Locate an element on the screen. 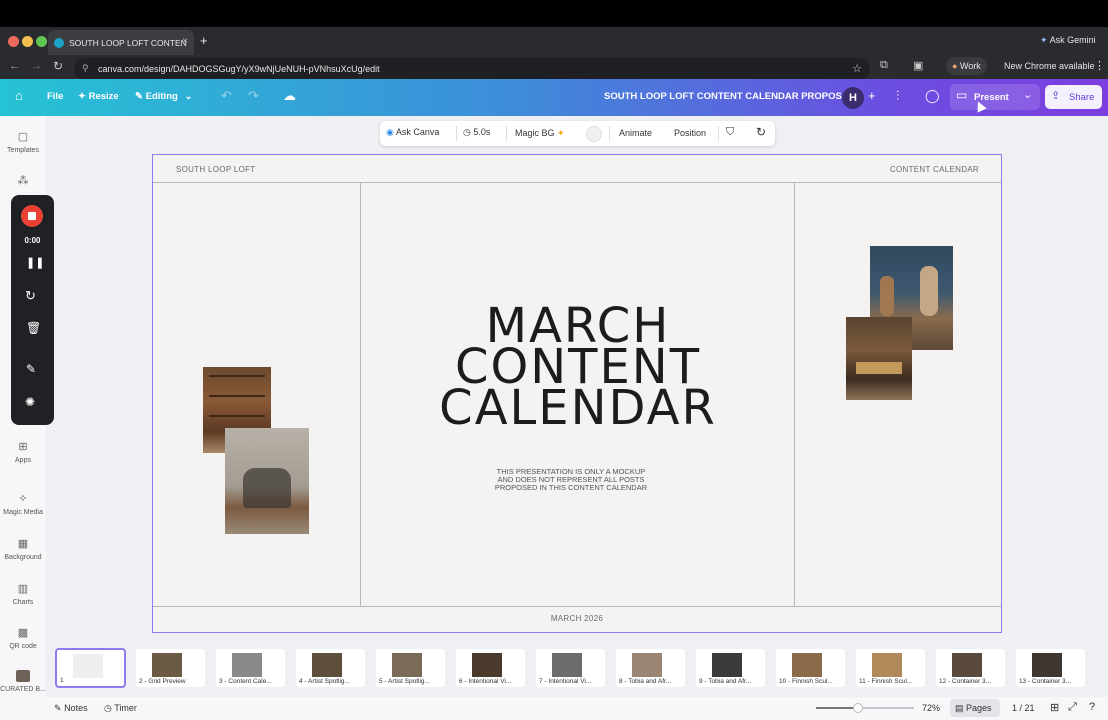  notes-button: ✎ Notes is located at coordinates (71, 708).